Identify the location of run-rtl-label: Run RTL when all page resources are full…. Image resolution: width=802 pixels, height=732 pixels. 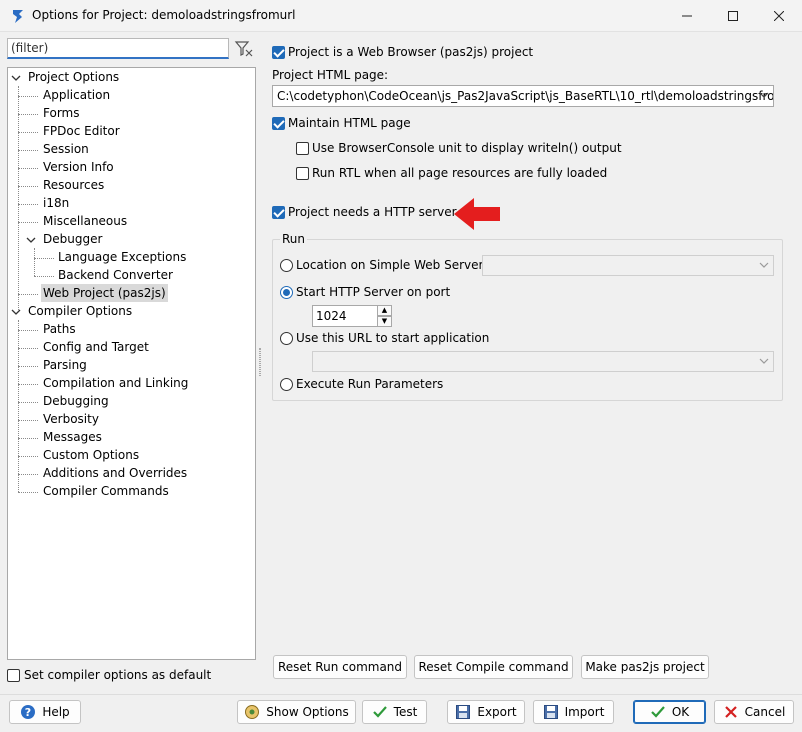
(460, 173).